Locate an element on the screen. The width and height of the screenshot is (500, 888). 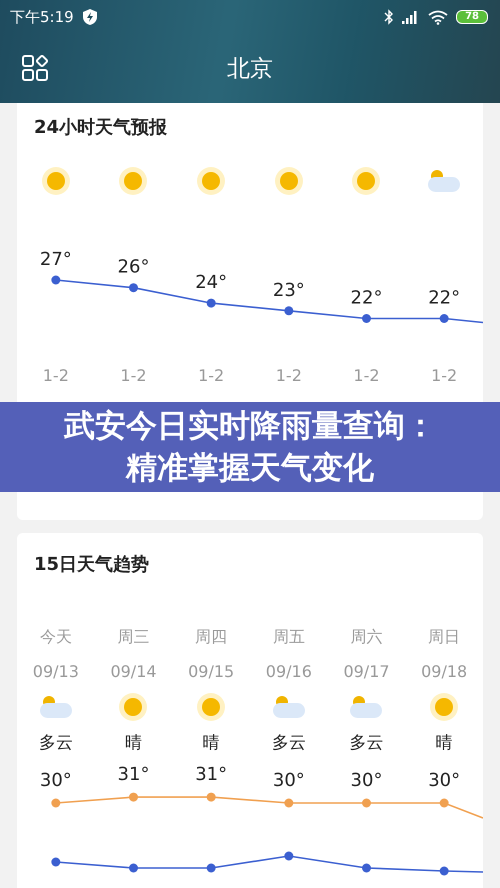
date-label: 09/15 is located at coordinates (211, 672).